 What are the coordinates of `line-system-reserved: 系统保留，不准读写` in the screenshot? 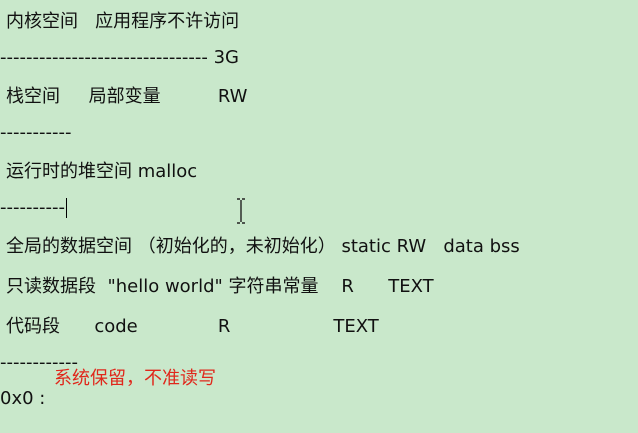 It's located at (135, 378).